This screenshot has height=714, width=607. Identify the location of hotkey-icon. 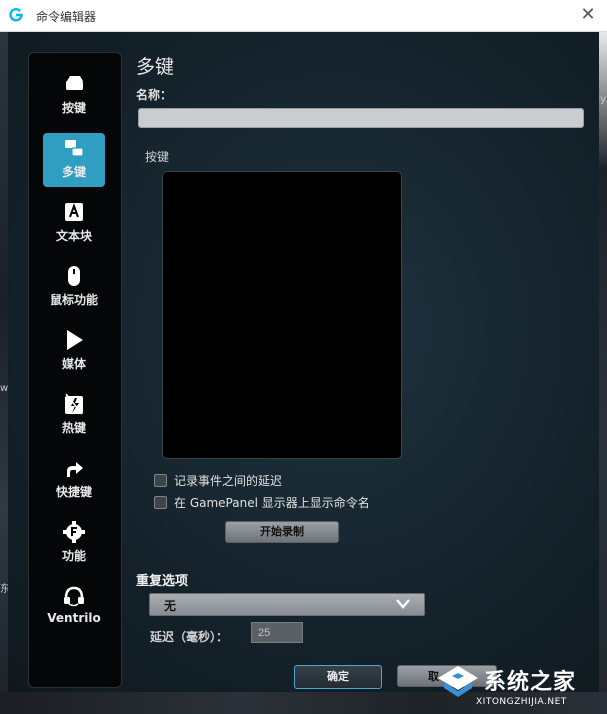
(74, 404).